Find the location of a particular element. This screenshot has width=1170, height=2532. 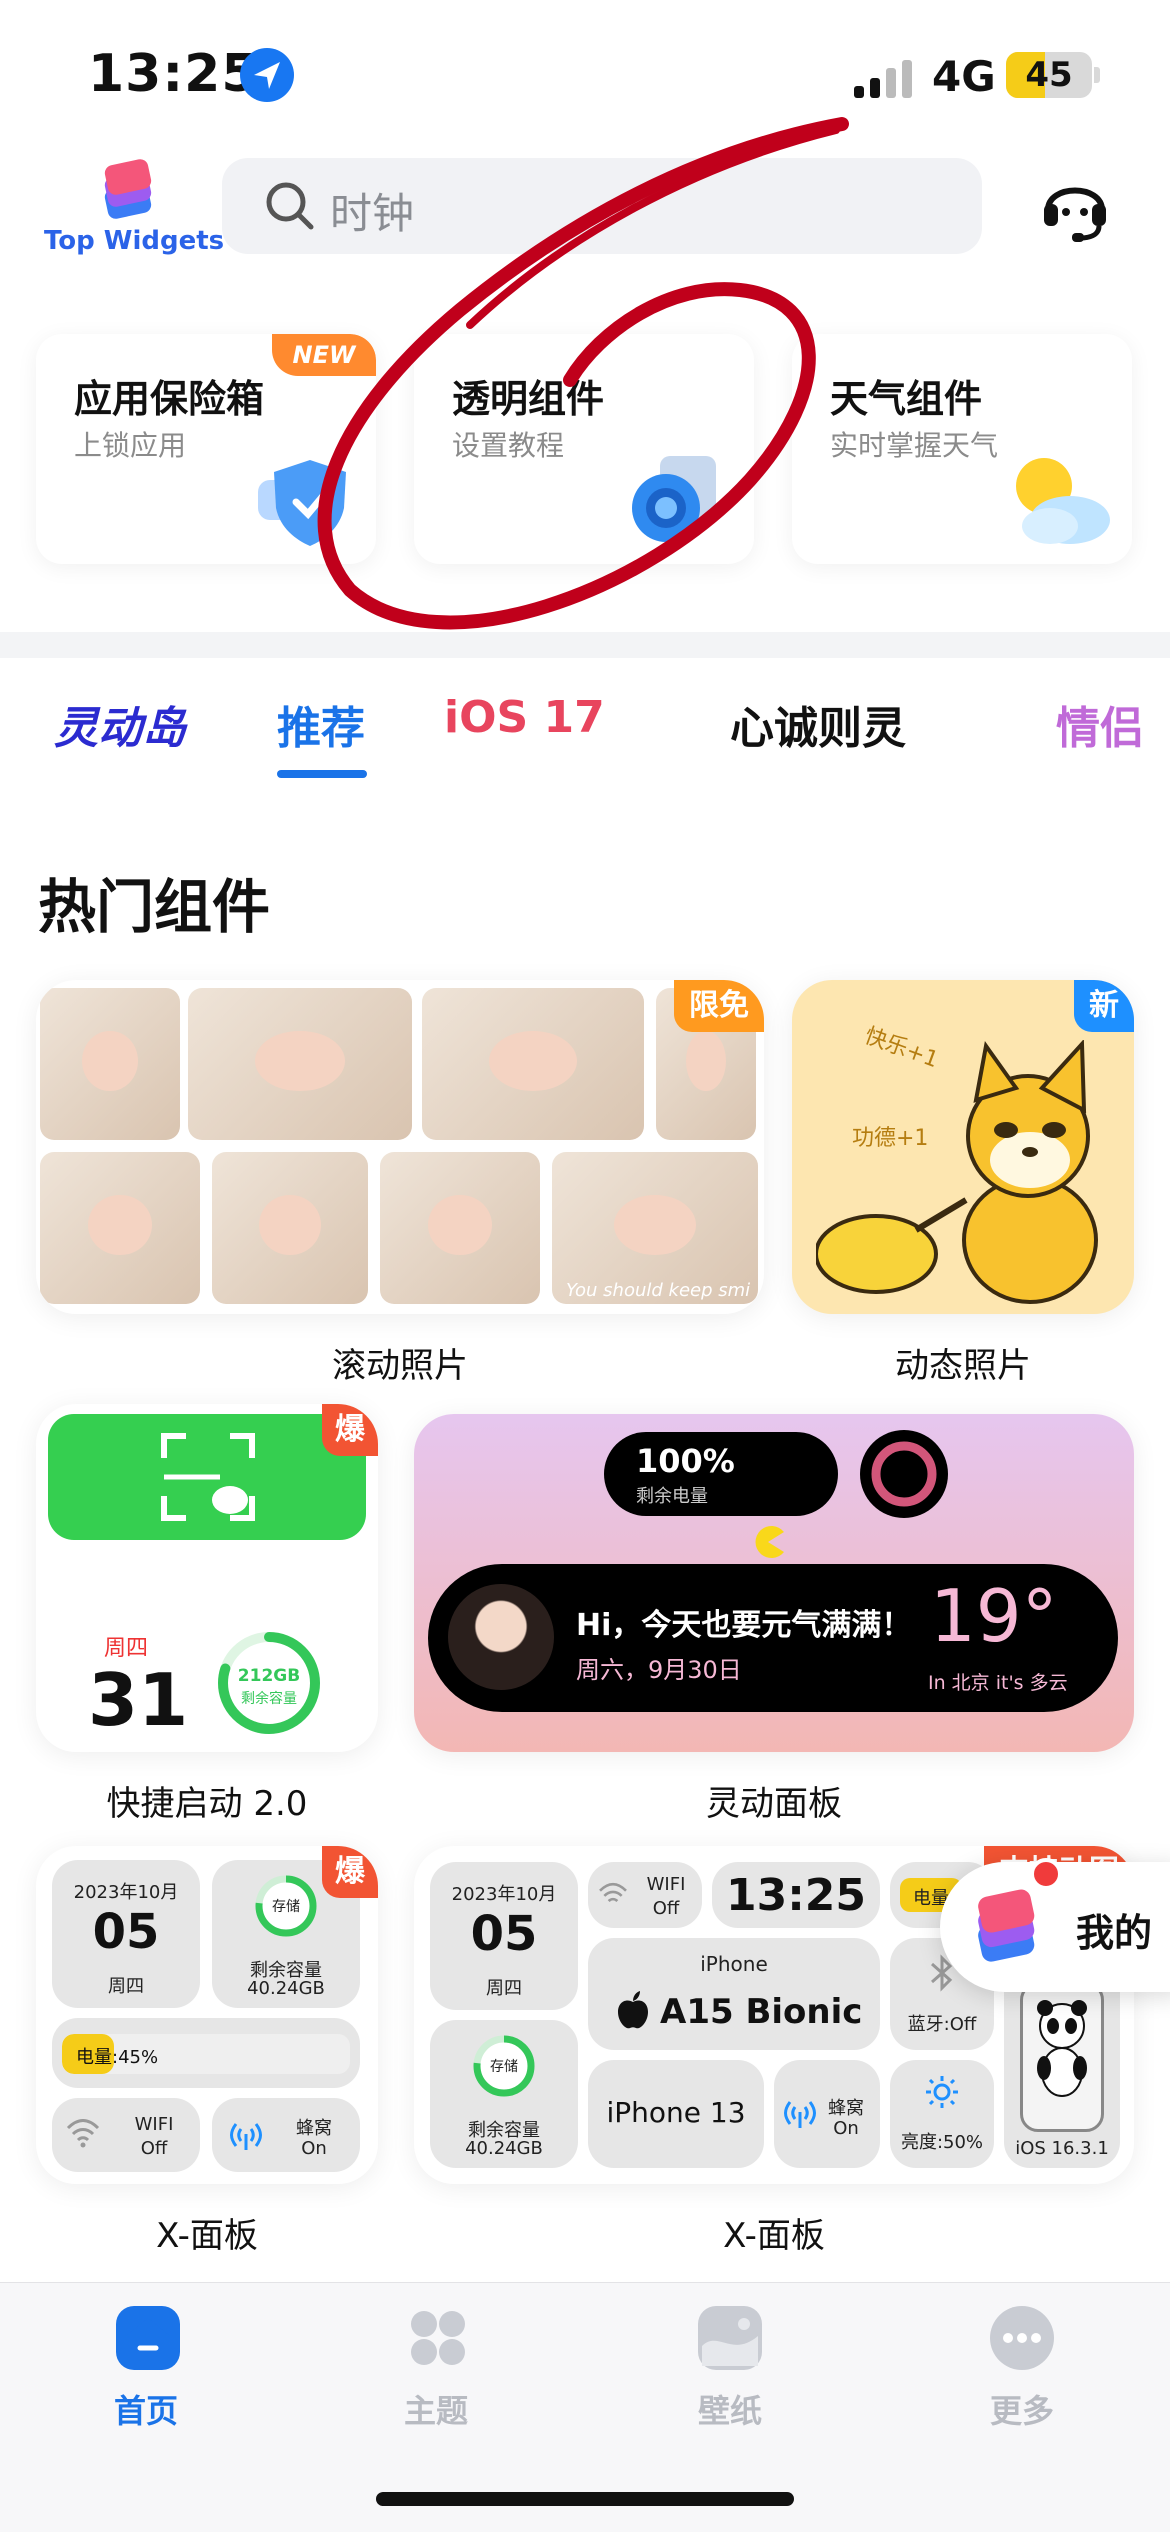

my-profile-floating-button: 我的 is located at coordinates (1055, 1925).